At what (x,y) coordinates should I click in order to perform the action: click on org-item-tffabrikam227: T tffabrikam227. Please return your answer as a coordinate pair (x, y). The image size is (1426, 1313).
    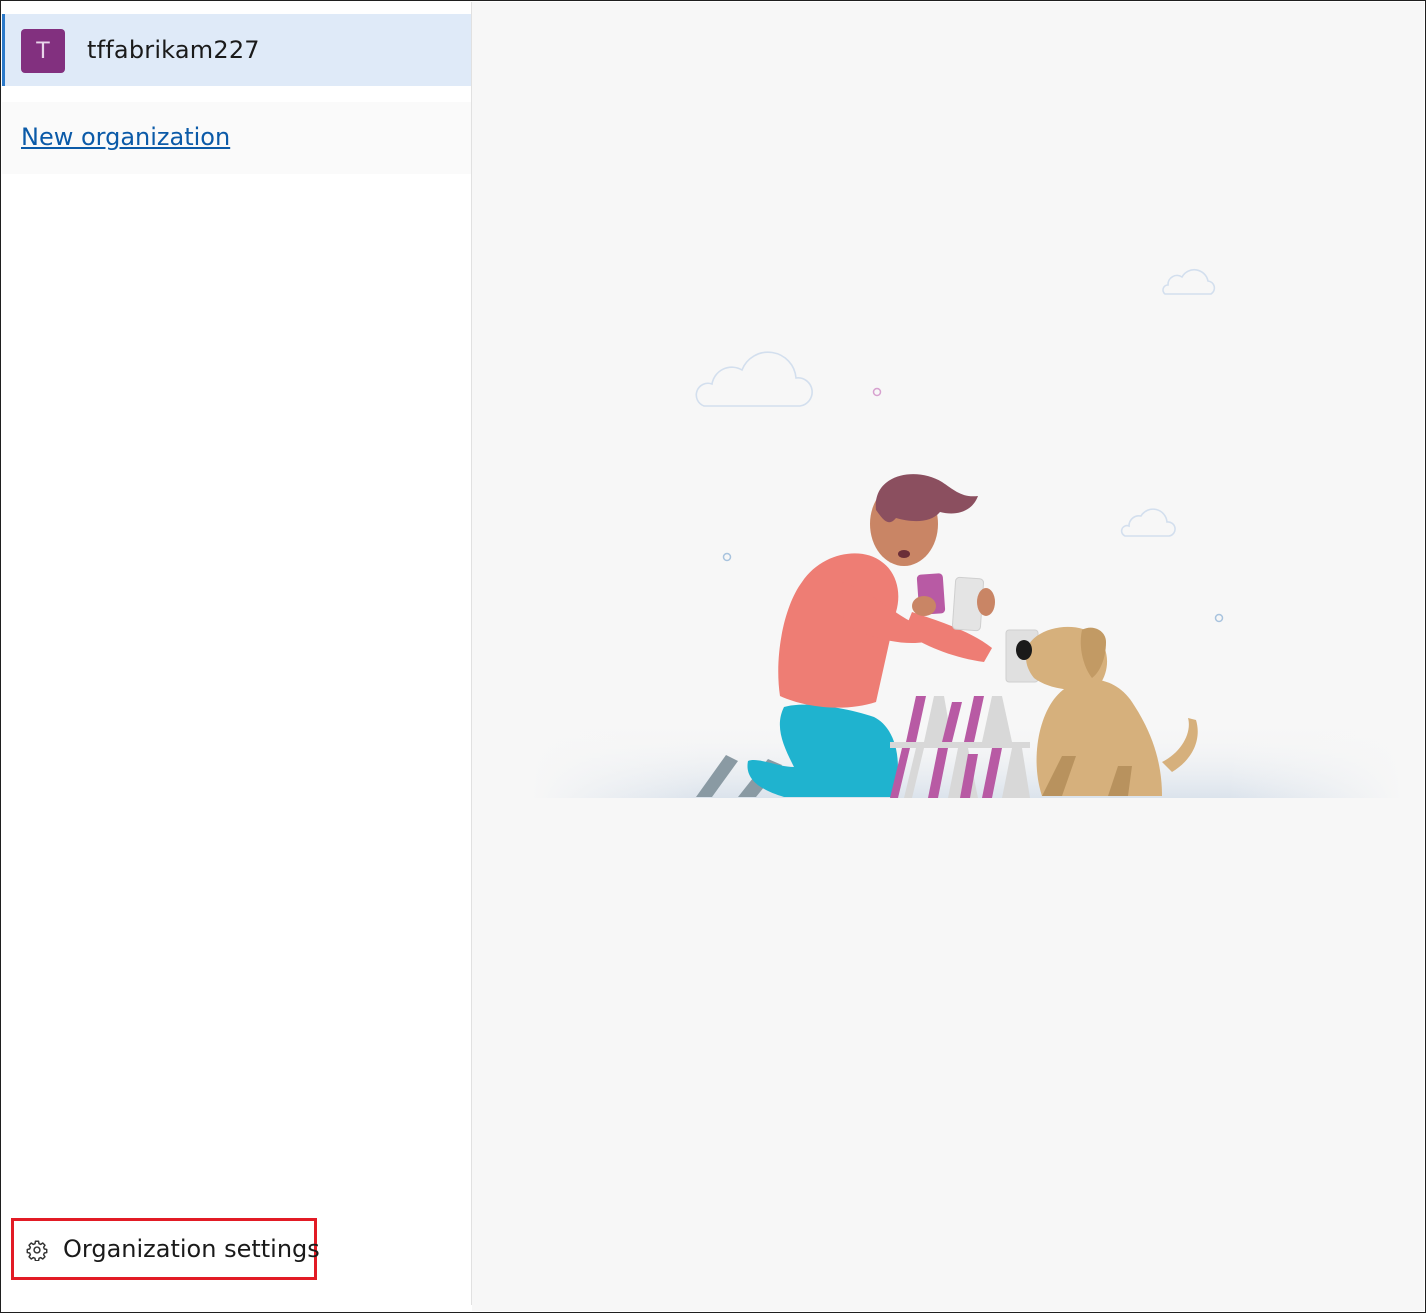
    Looking at the image, I should click on (236, 50).